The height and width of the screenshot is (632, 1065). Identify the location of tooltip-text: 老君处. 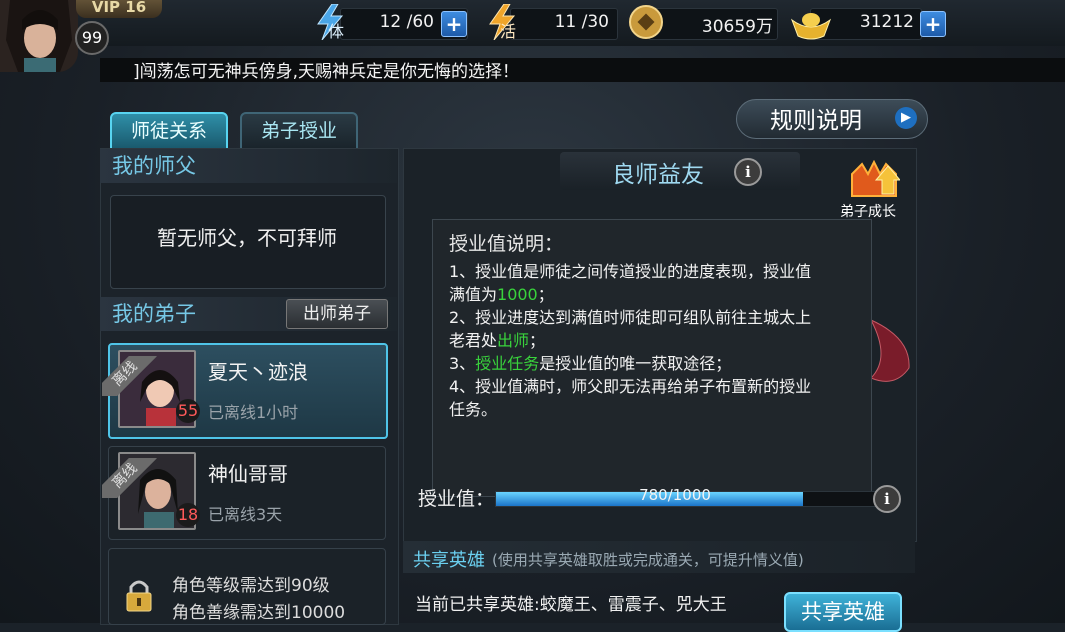
(473, 340).